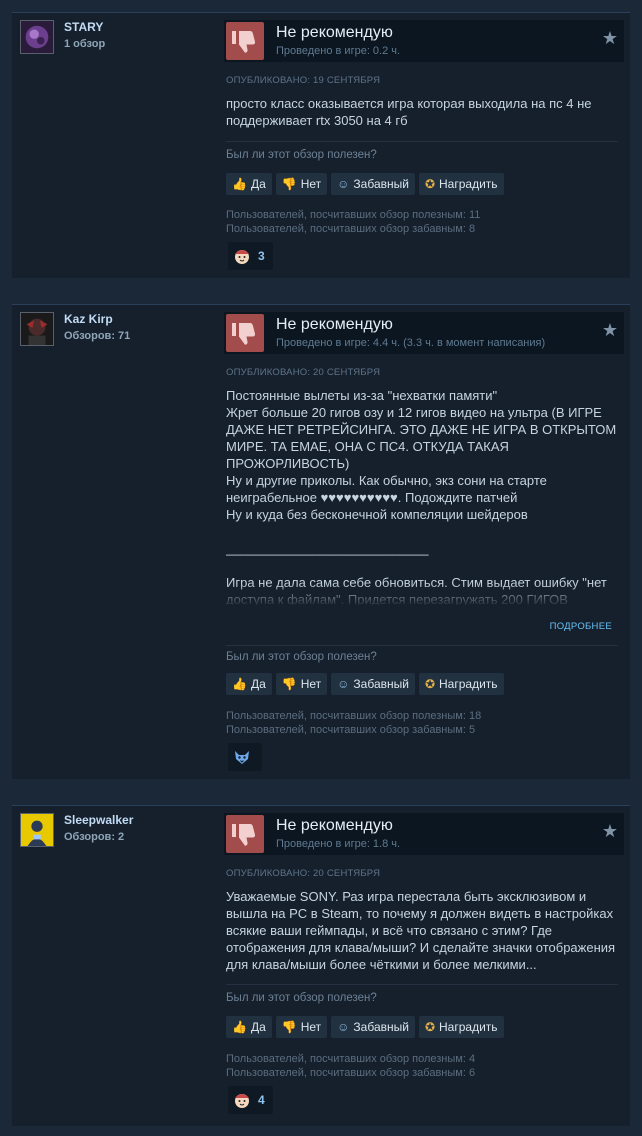 The image size is (642, 1136). What do you see at coordinates (424, 41) in the screenshot?
I see `vote-header: Не рекомендую Проведено в игре: 0.2 ч. ★` at bounding box center [424, 41].